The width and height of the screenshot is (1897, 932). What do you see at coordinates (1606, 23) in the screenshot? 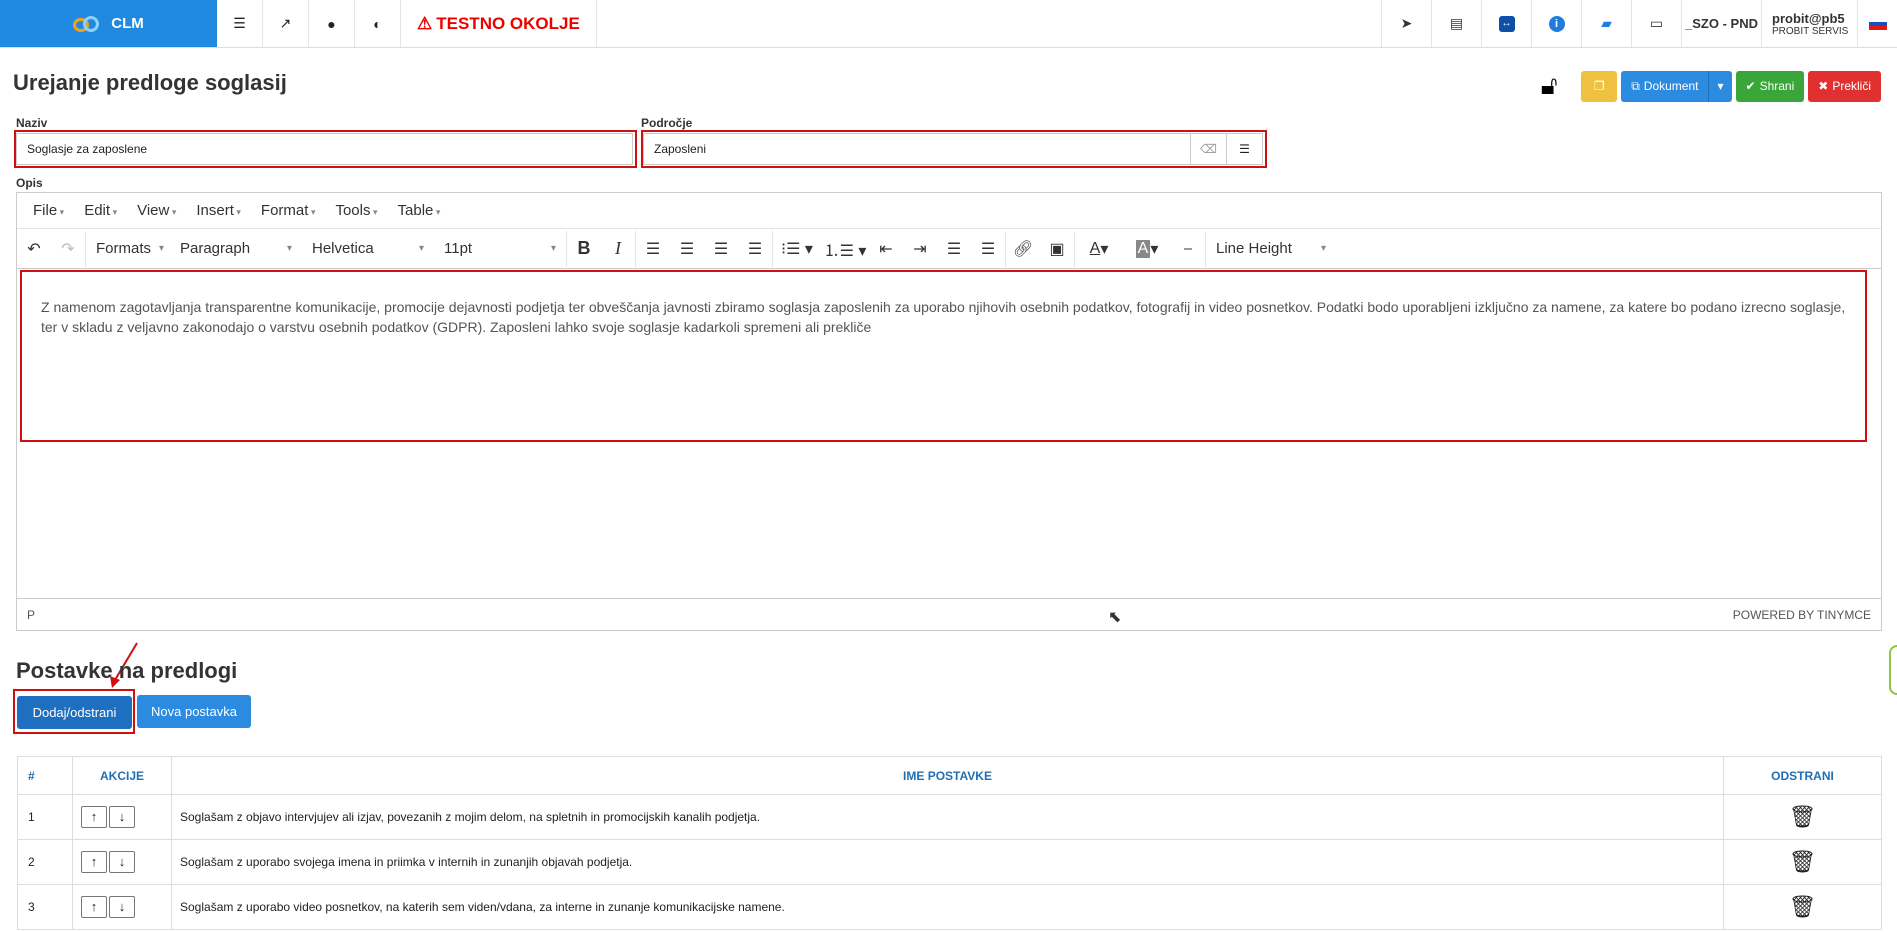
I see `book-icon: ▰` at bounding box center [1606, 23].